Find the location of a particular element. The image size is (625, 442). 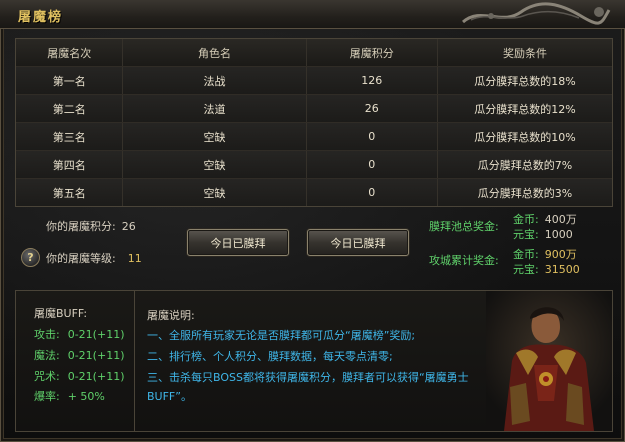

reward-cell: 瓜分膜拜总数的18% is located at coordinates (524, 80).